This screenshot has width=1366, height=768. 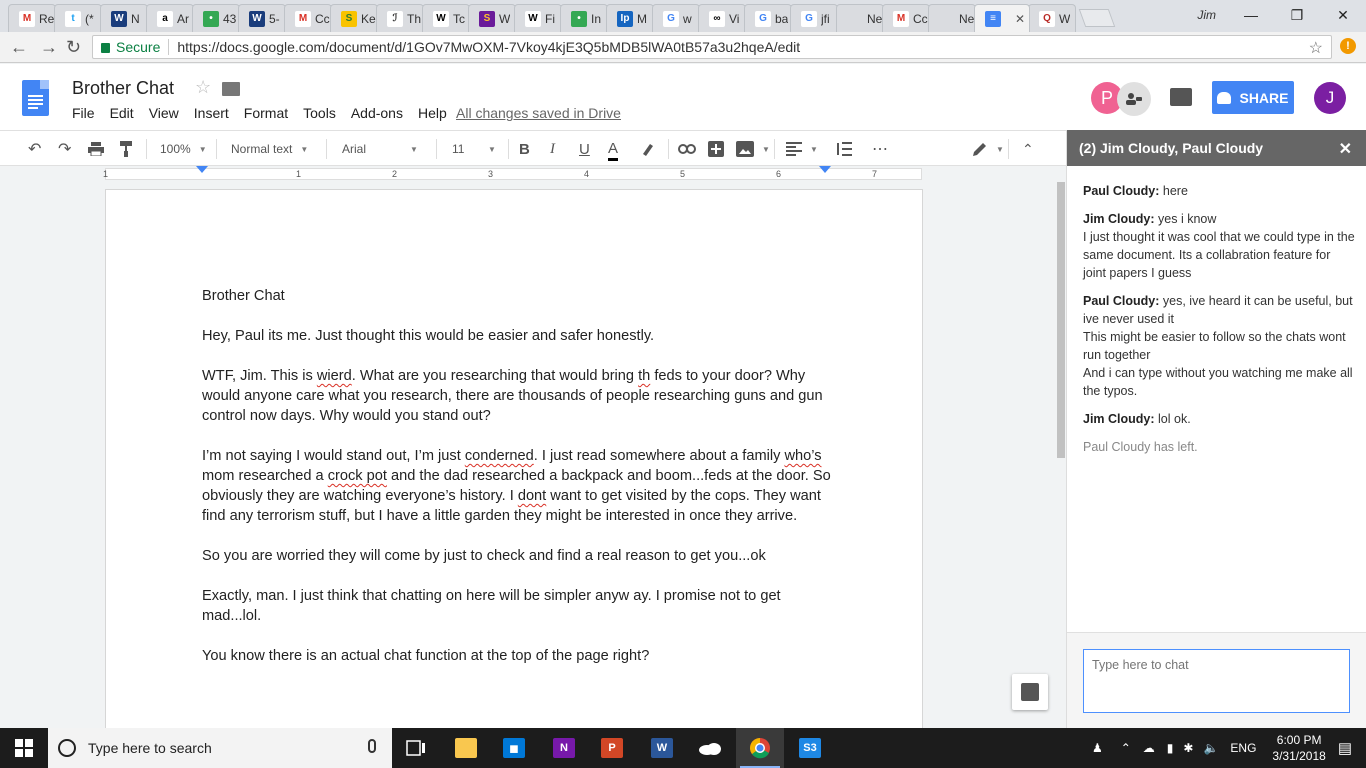 What do you see at coordinates (880, 149) in the screenshot?
I see `more-icon: ⋯` at bounding box center [880, 149].